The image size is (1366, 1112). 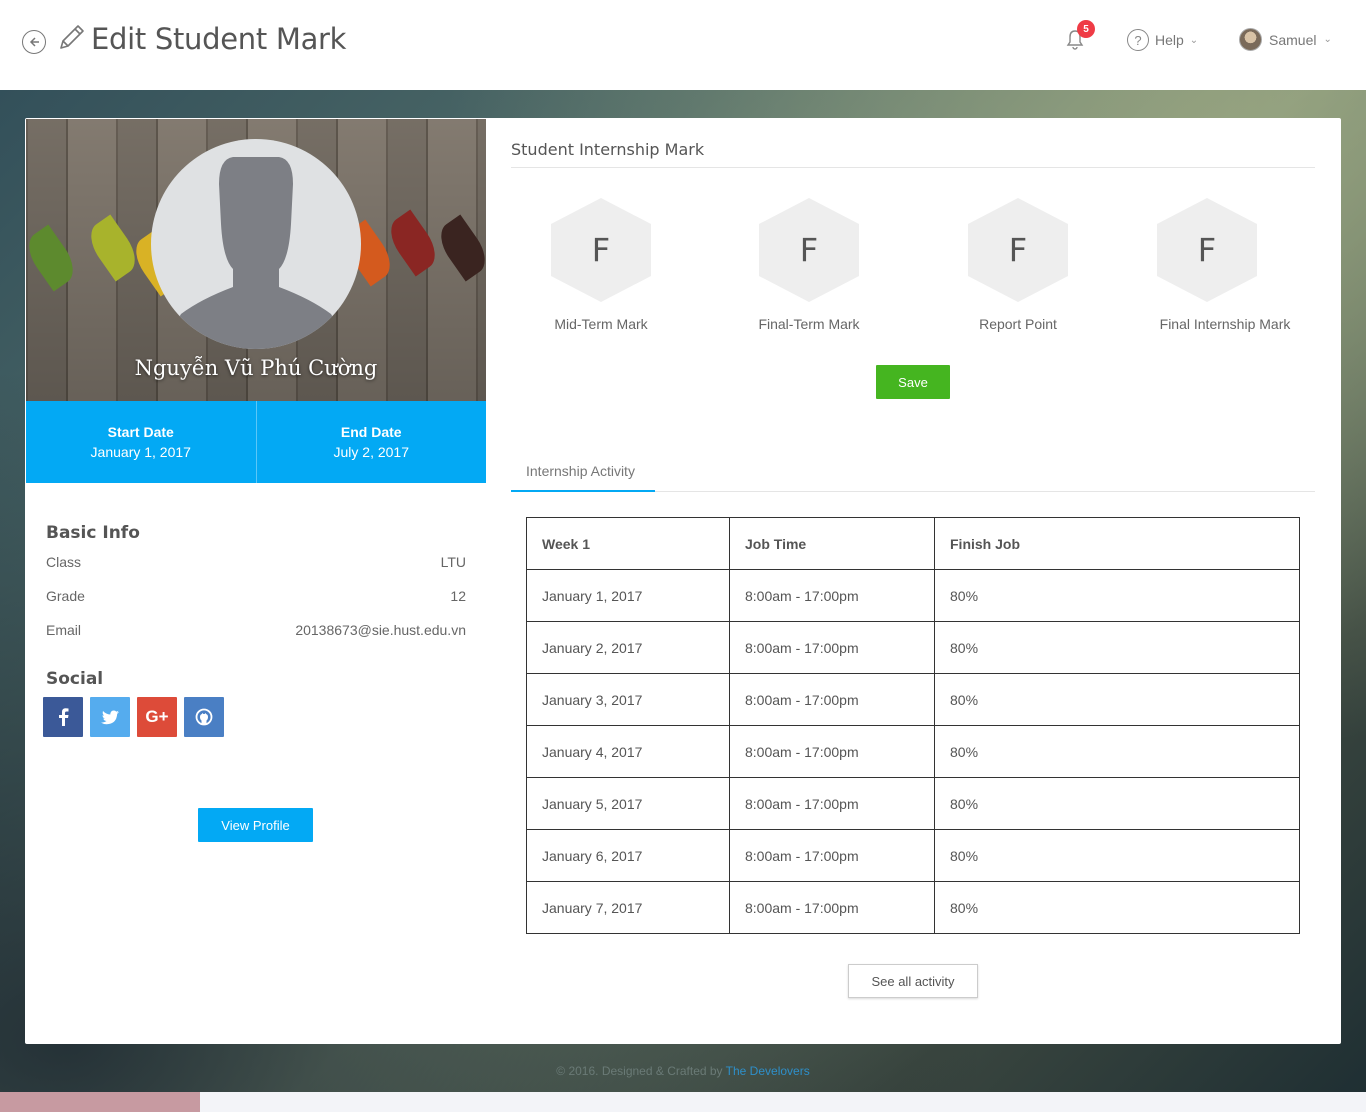 I want to click on profile-photo, so click(x=256, y=244).